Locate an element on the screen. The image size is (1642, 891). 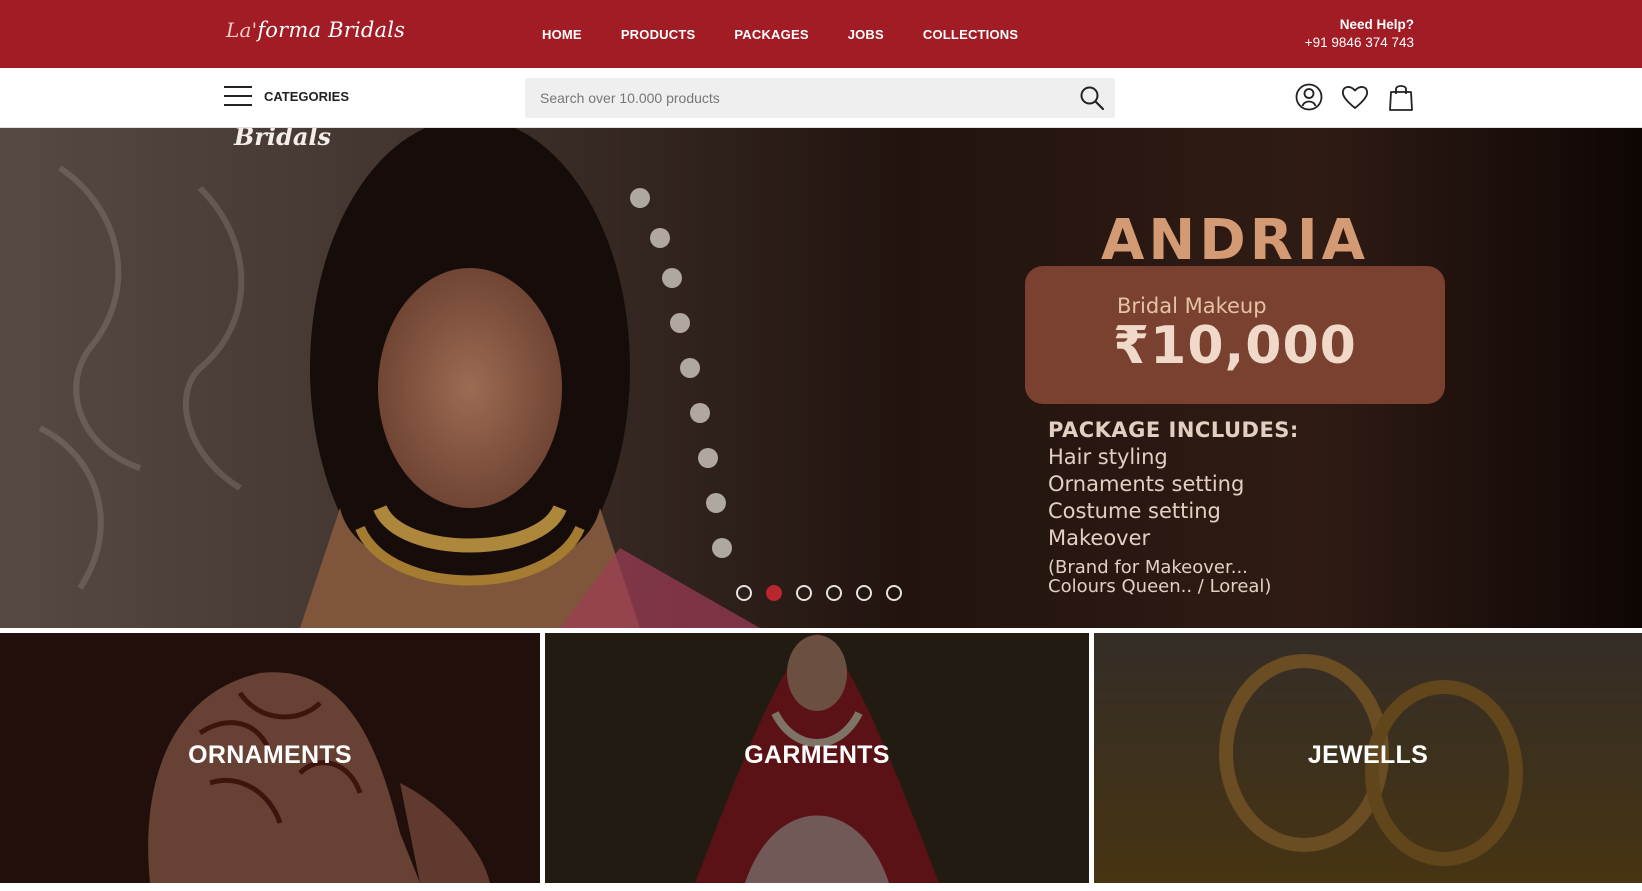
main-nav: HOME PRODUCTS PACKAGES JOBS COLLECTIONS is located at coordinates (799, 34).